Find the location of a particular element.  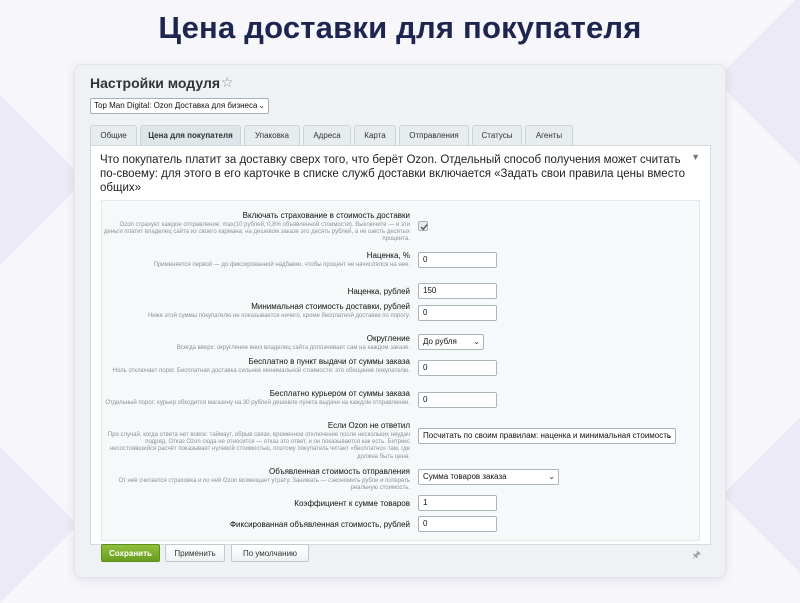

fixed-declared-input: 0 is located at coordinates (457, 524).